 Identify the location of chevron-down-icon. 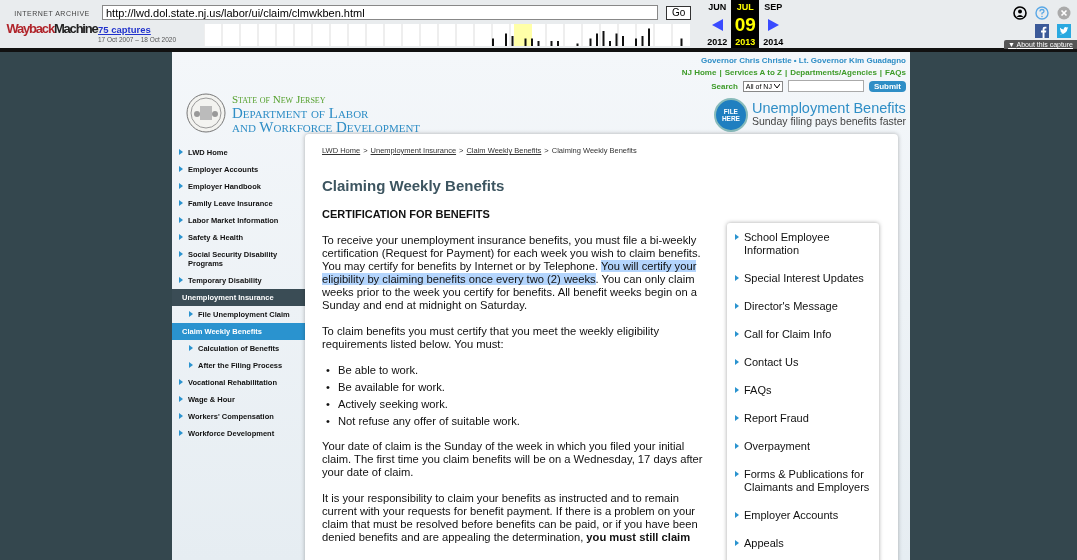
(776, 86).